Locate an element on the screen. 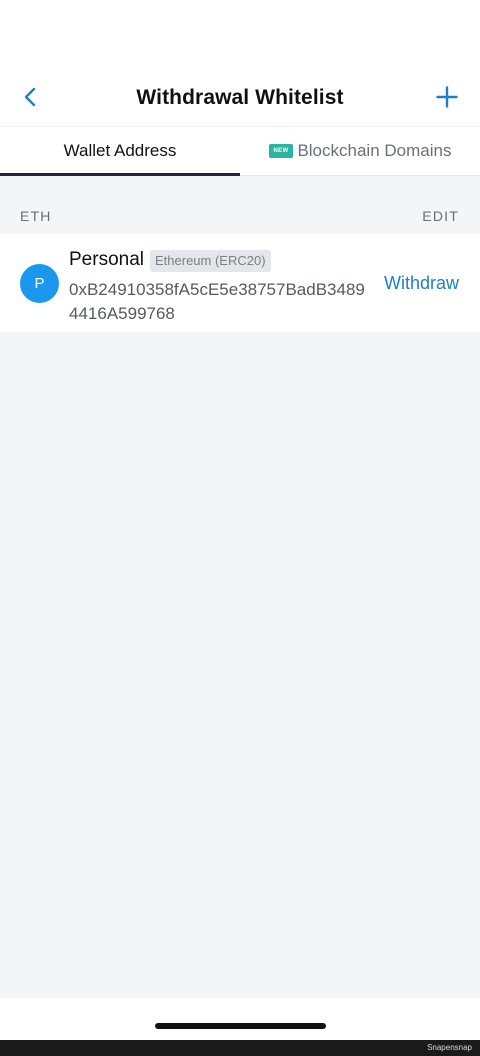 This screenshot has height=1056, width=480. tab-label: Wallet Address is located at coordinates (120, 150).